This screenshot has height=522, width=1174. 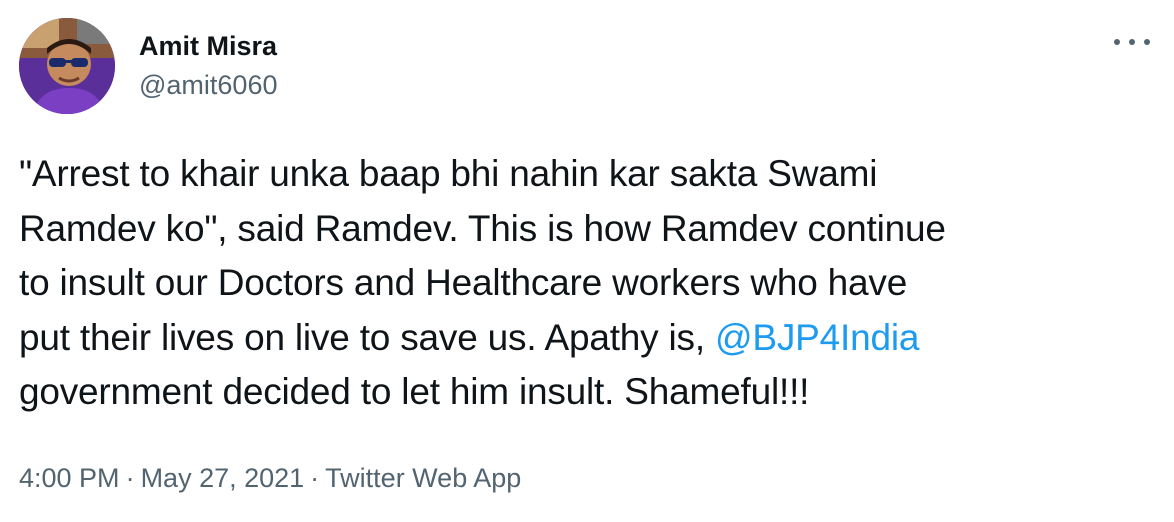 I want to click on tweet-date: May 27, 2021, so click(x=223, y=478).